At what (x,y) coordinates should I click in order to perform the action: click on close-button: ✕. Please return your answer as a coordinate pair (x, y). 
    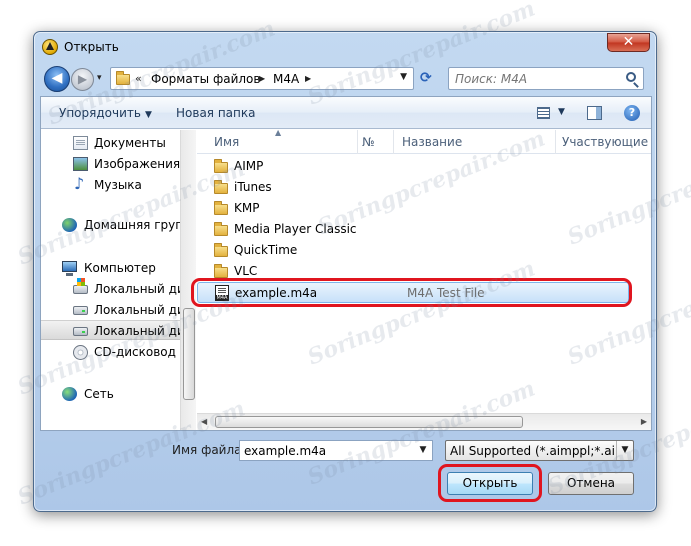
    Looking at the image, I should click on (628, 42).